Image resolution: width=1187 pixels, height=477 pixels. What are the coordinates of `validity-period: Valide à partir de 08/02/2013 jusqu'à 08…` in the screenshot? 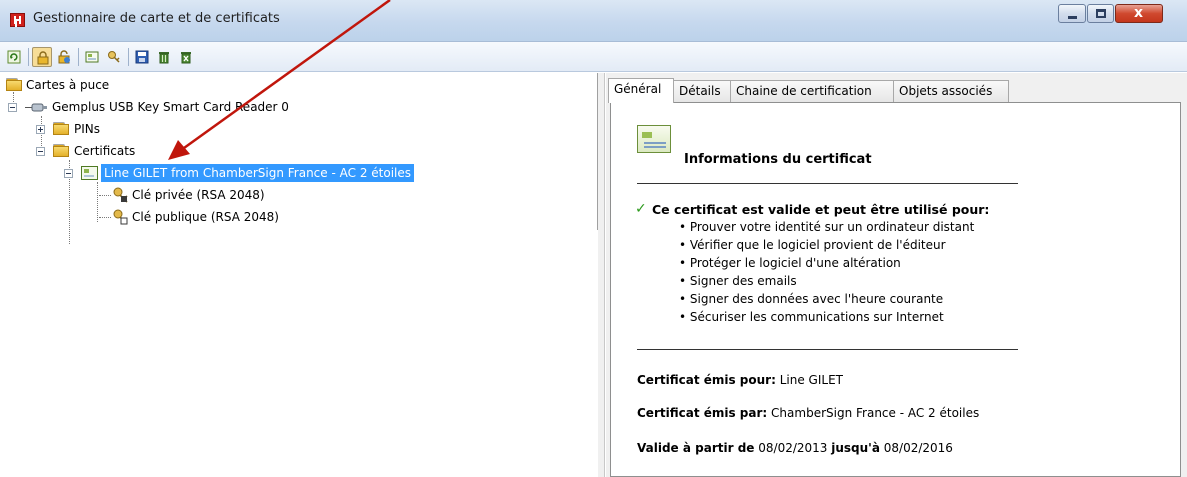 It's located at (795, 448).